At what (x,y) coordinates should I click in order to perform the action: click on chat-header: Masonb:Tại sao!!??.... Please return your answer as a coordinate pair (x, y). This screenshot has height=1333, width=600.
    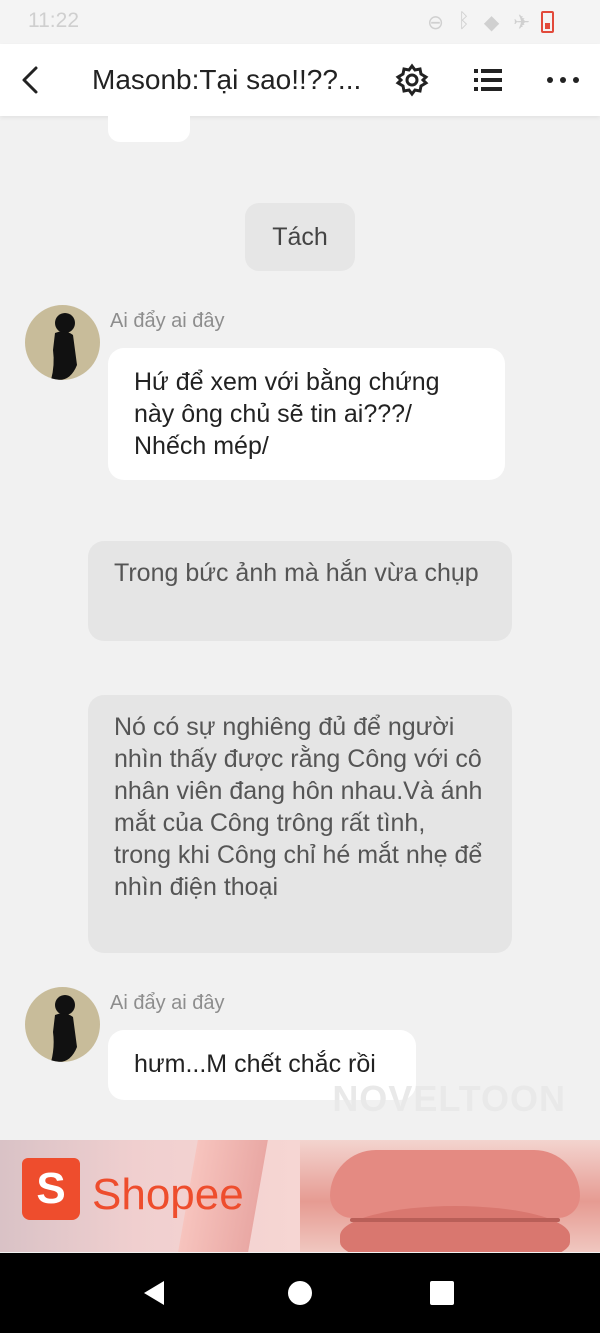
    Looking at the image, I should click on (300, 80).